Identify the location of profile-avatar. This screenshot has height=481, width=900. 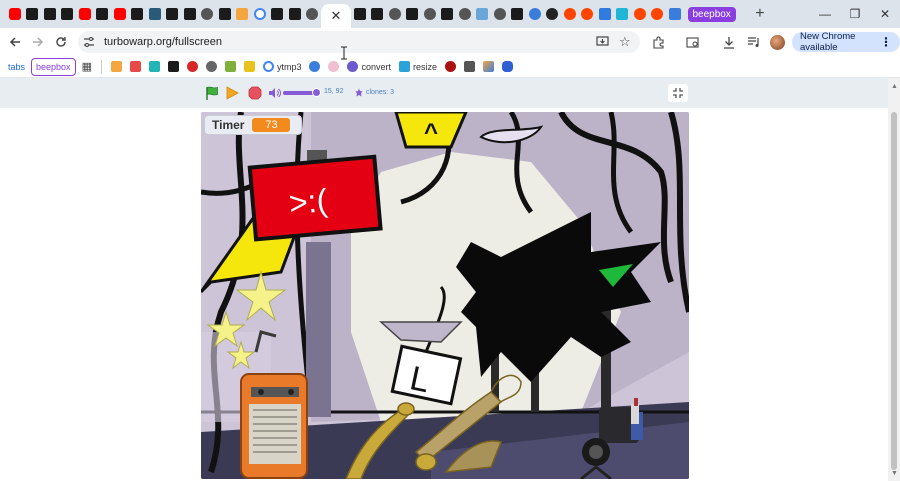
(777, 42).